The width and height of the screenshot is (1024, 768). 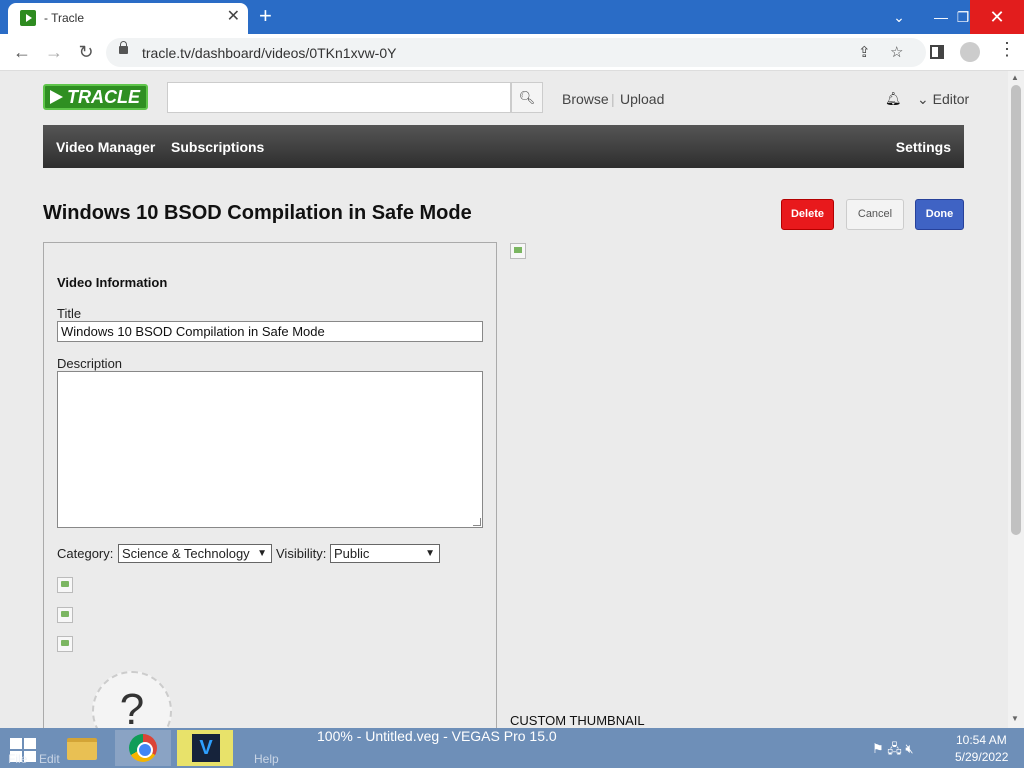 I want to click on url-text: tracle.tv/dashboard/videos/0TKn1xvw-0Y, so click(x=269, y=53).